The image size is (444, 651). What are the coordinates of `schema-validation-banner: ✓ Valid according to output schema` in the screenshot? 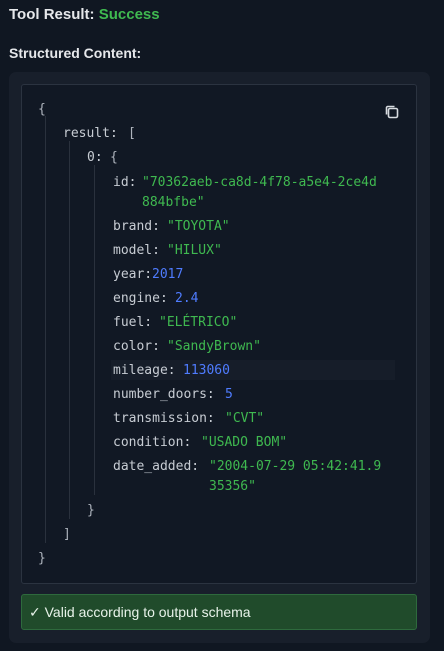 It's located at (219, 612).